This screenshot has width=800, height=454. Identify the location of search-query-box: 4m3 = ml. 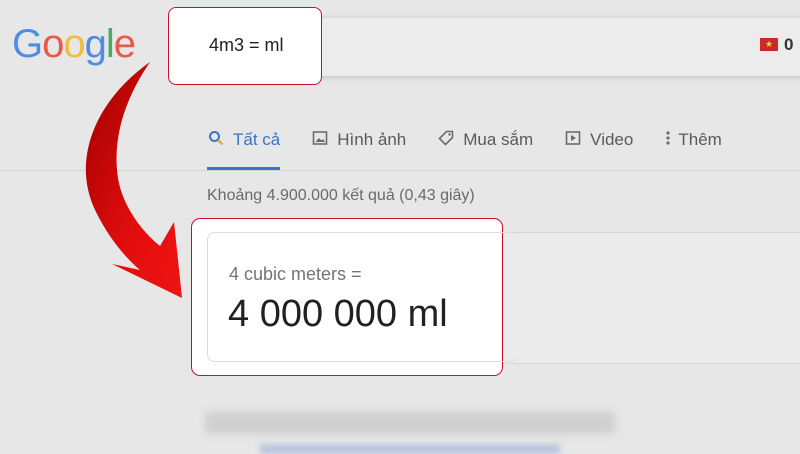
(245, 46).